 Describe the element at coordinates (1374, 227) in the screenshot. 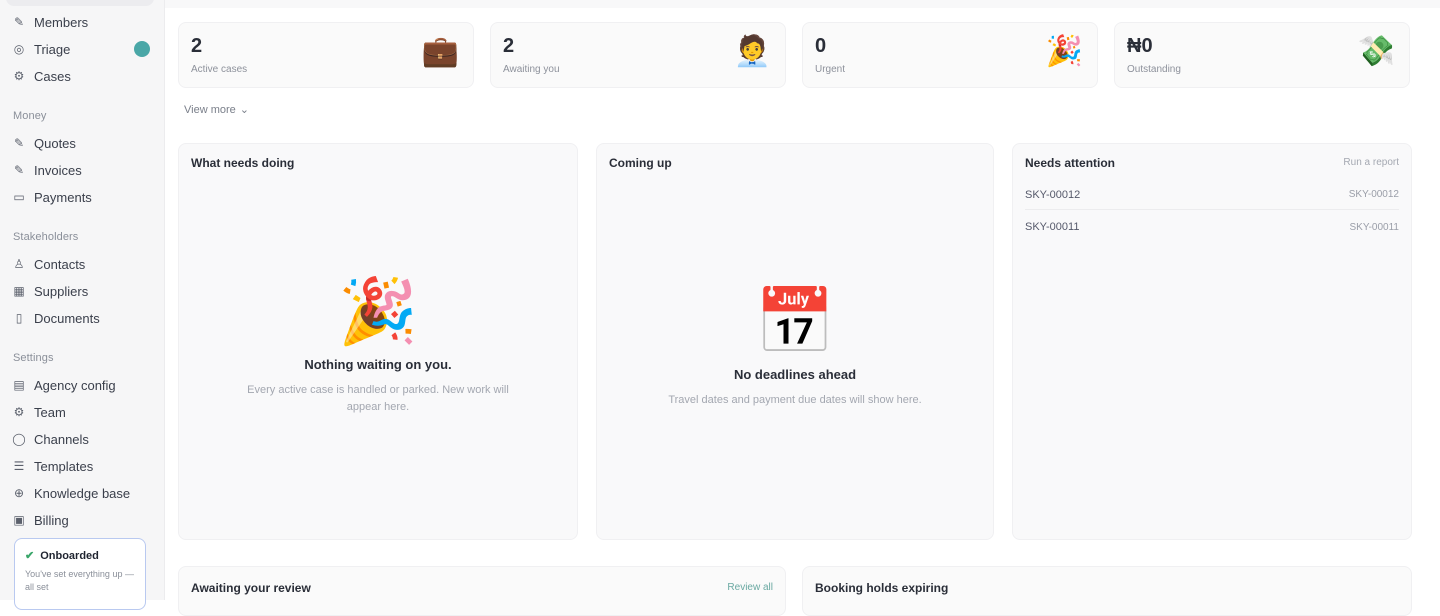

I see `attention-row-ref: SKY-00011` at that location.